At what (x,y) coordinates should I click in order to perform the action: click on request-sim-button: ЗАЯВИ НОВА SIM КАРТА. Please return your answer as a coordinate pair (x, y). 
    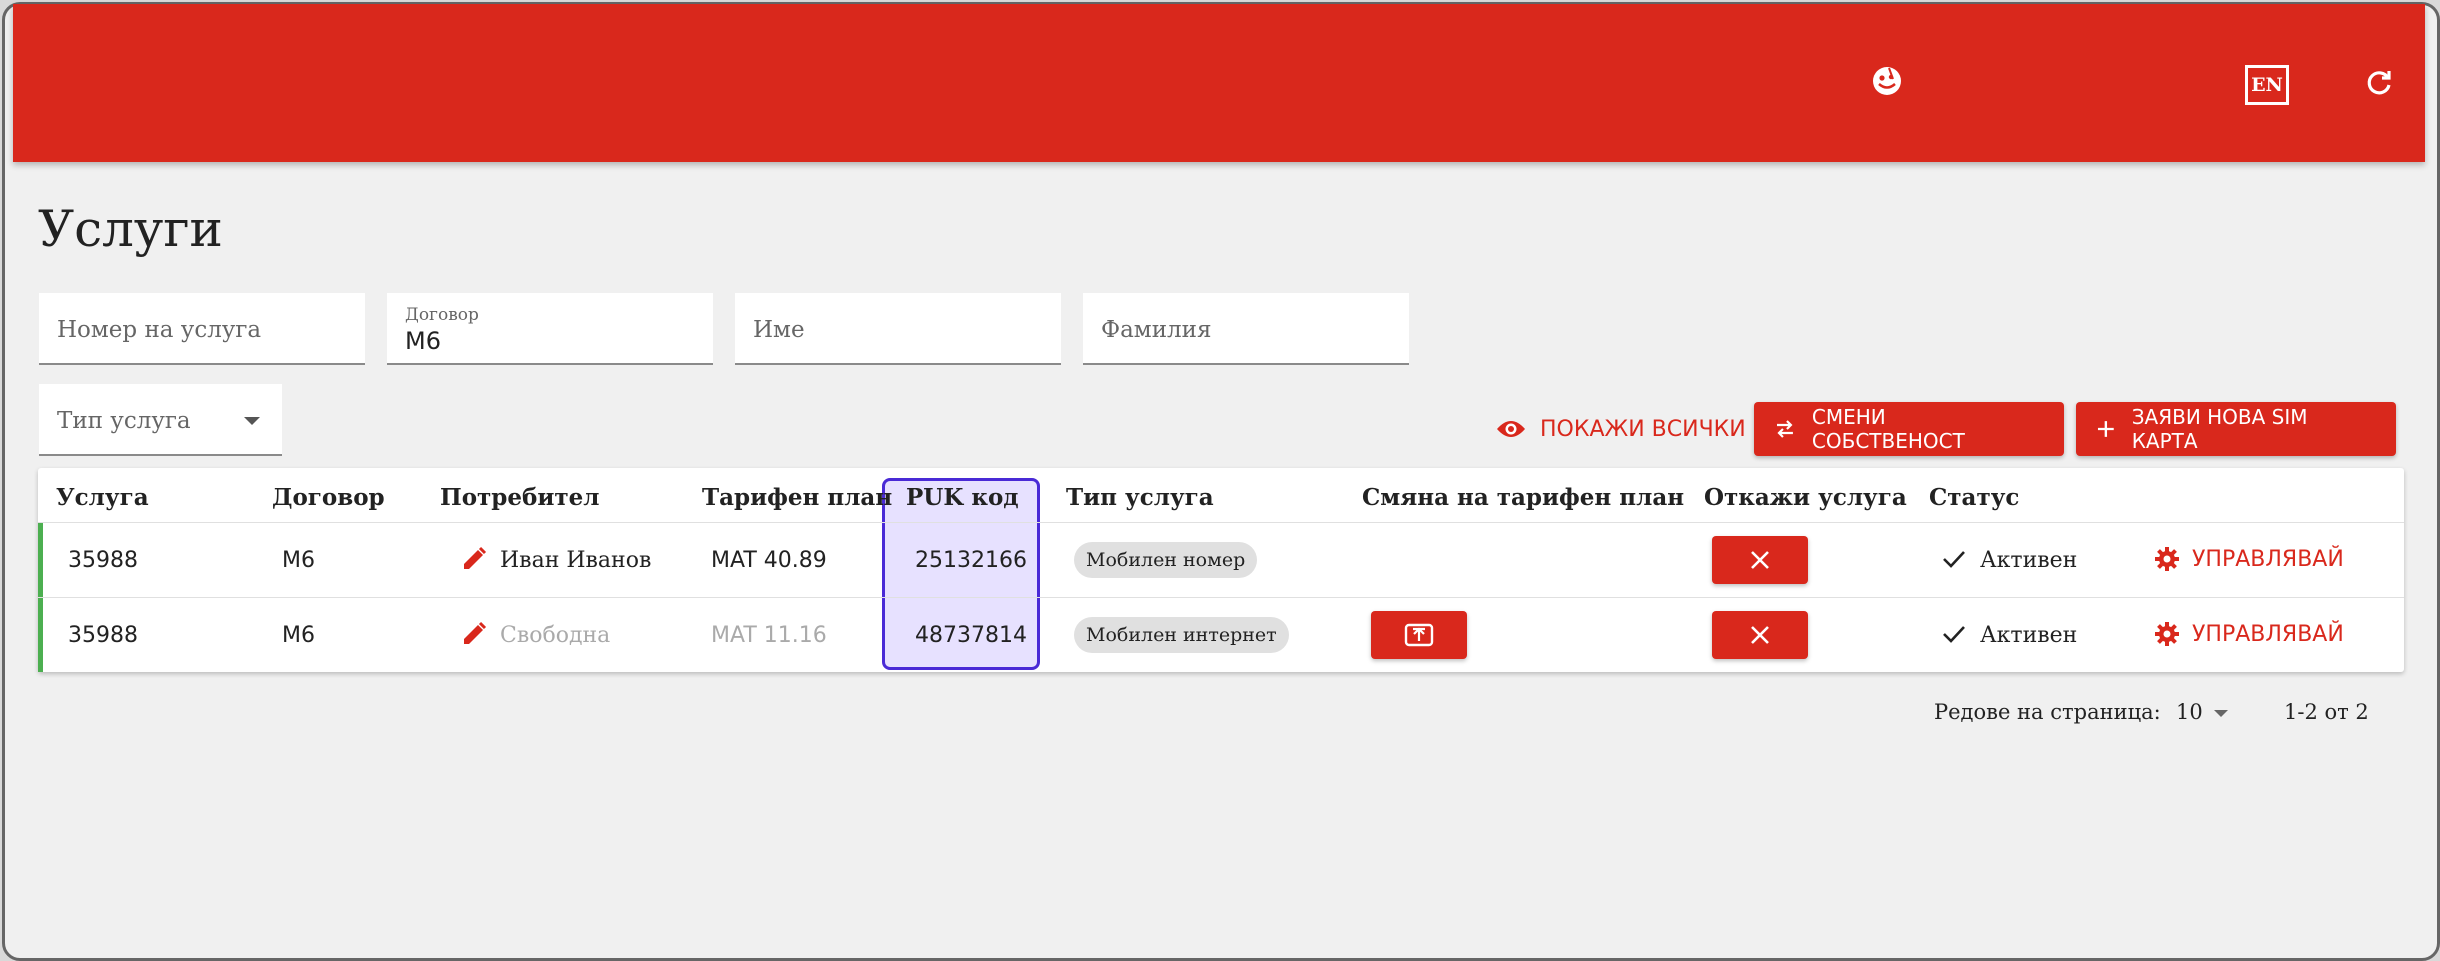
    Looking at the image, I should click on (2236, 429).